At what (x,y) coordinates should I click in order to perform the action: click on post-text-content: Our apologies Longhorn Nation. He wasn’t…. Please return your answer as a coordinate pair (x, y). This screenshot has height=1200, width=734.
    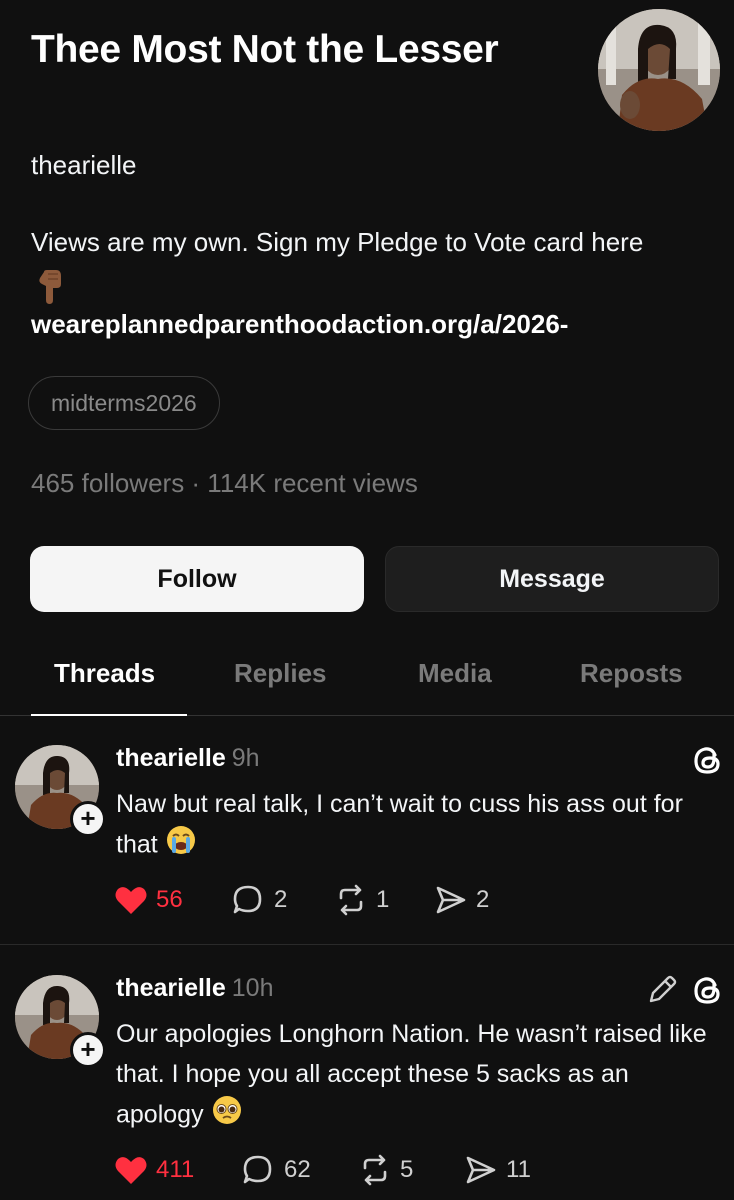
    Looking at the image, I should click on (411, 1074).